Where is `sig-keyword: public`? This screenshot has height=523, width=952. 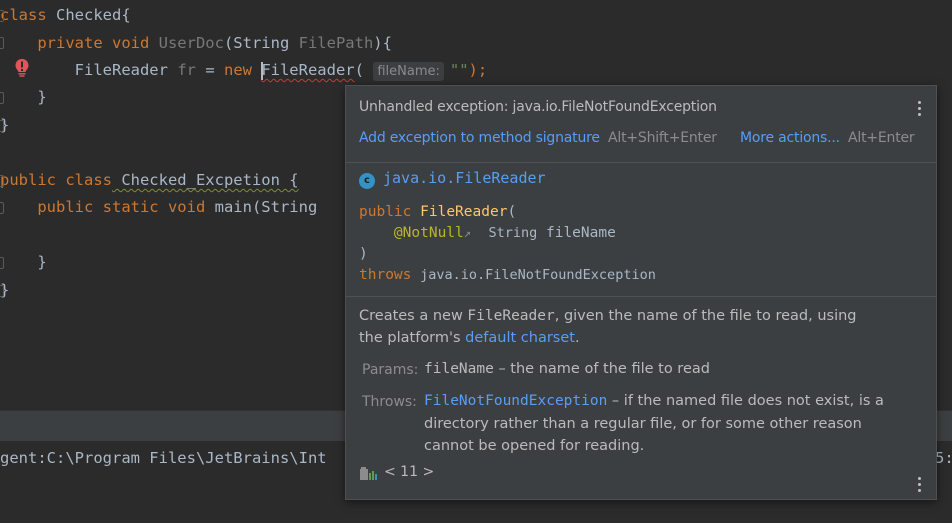 sig-keyword: public is located at coordinates (385, 212).